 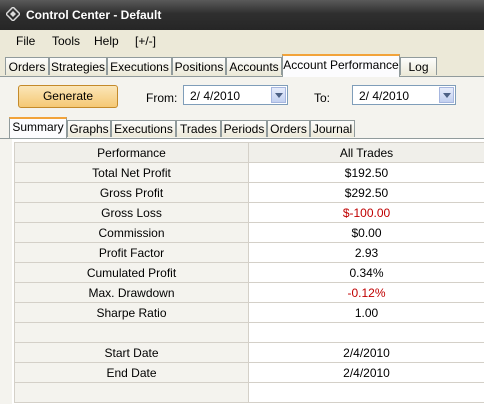 I want to click on diamond-app-icon, so click(x=13, y=14).